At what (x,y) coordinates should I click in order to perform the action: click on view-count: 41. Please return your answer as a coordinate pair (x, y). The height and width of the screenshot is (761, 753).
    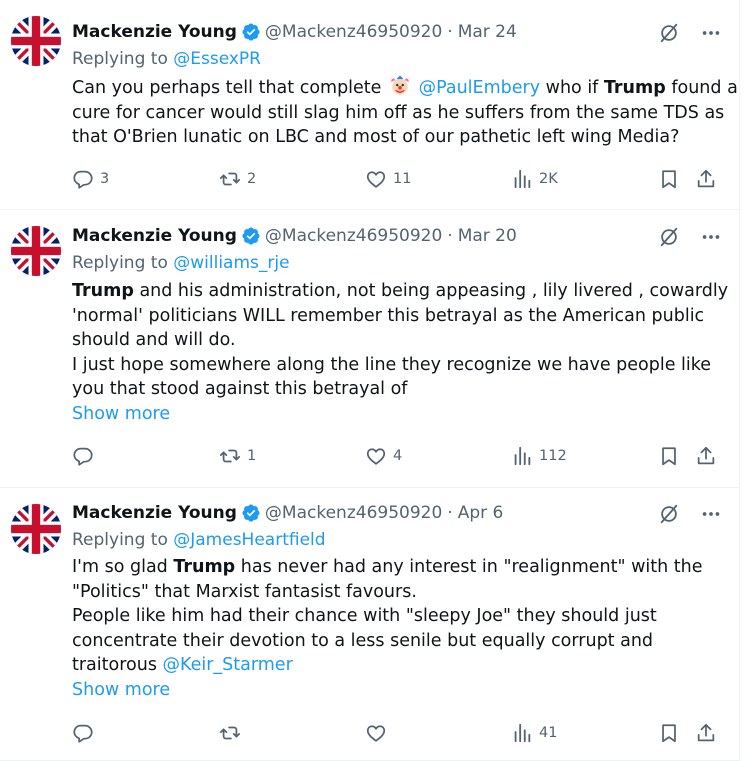
    Looking at the image, I should click on (548, 733).